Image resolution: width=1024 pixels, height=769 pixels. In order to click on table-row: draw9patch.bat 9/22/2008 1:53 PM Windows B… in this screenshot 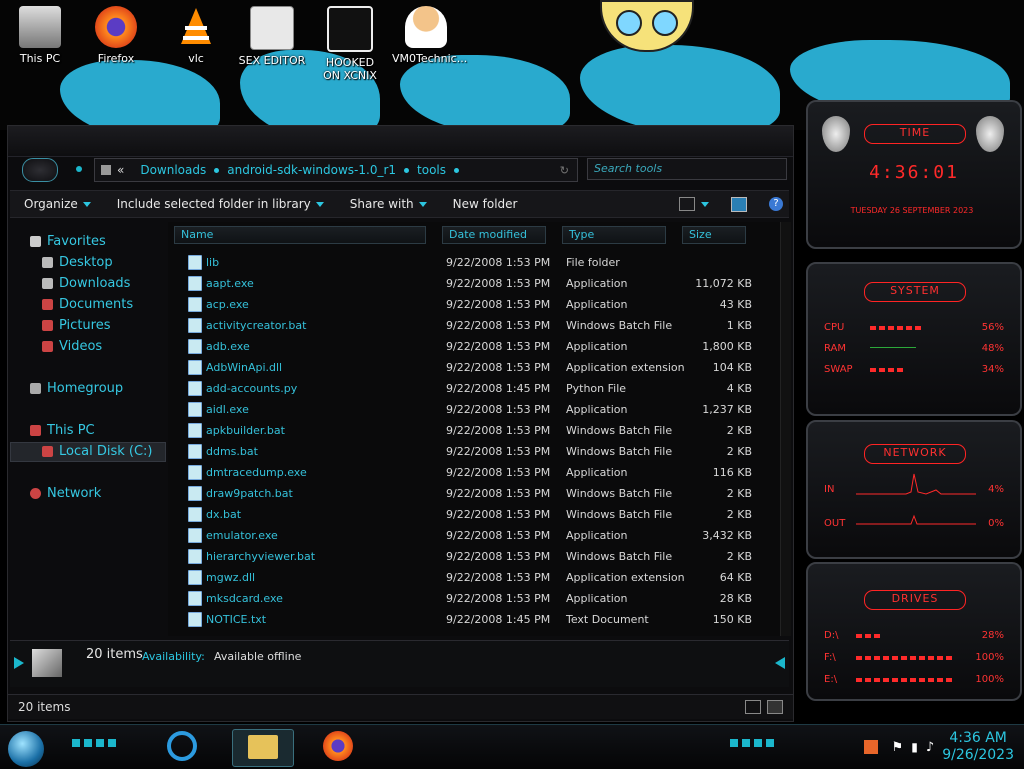, I will do `click(474, 493)`.